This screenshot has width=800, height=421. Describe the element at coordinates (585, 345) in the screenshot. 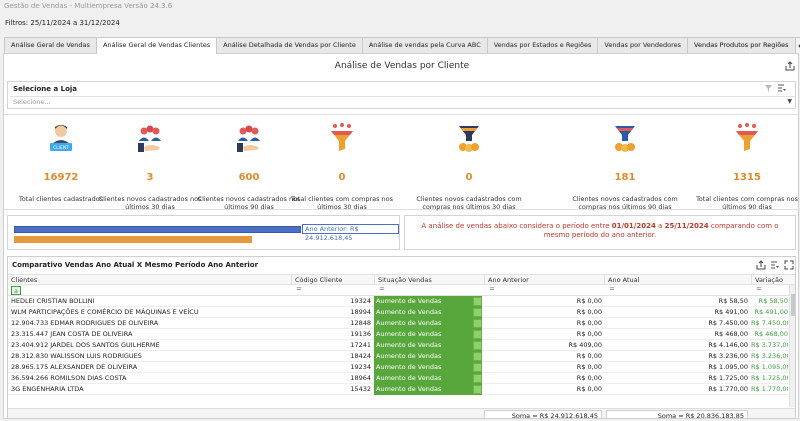

I see `cell-ano-anterior: R$ 409,00` at that location.